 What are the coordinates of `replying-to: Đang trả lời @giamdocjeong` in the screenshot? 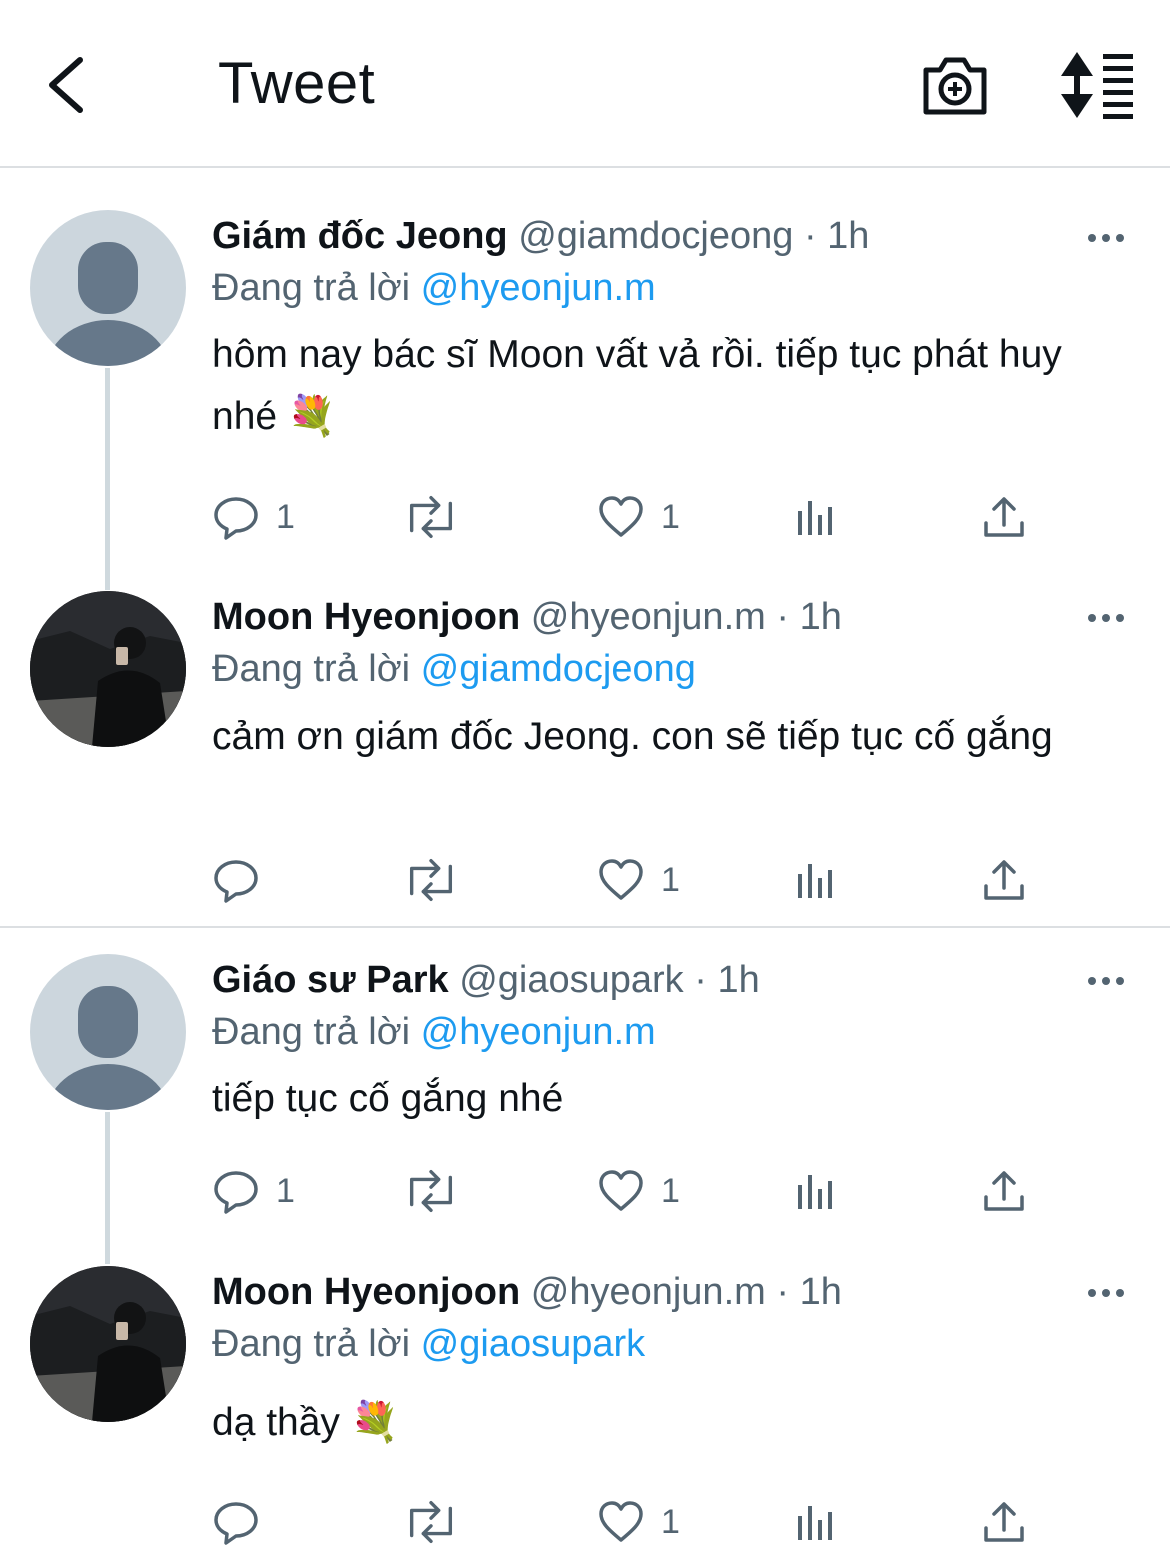 It's located at (671, 669).